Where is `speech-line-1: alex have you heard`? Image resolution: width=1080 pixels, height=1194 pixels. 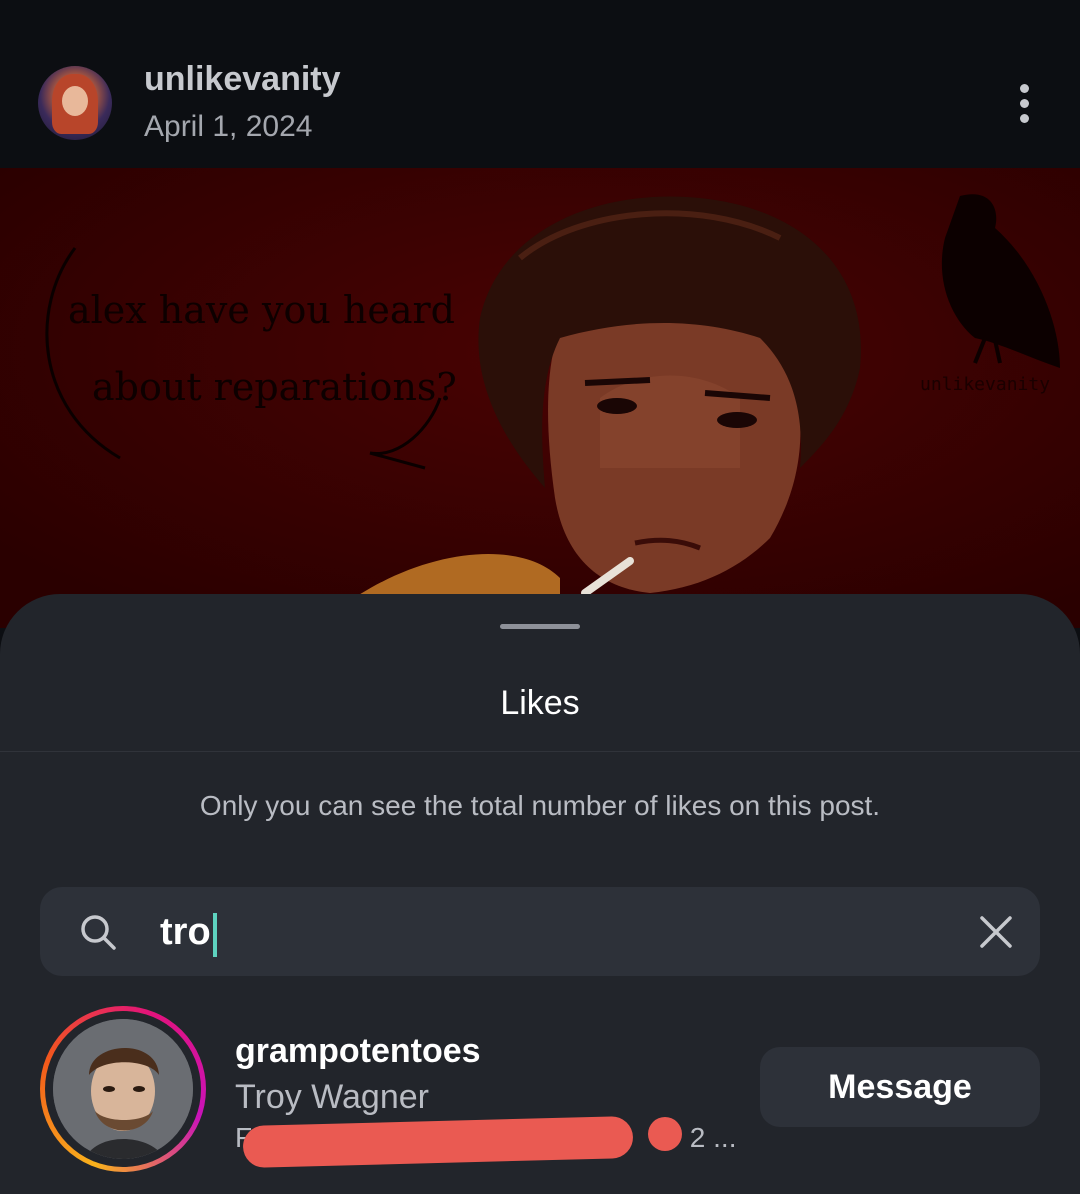 speech-line-1: alex have you heard is located at coordinates (261, 310).